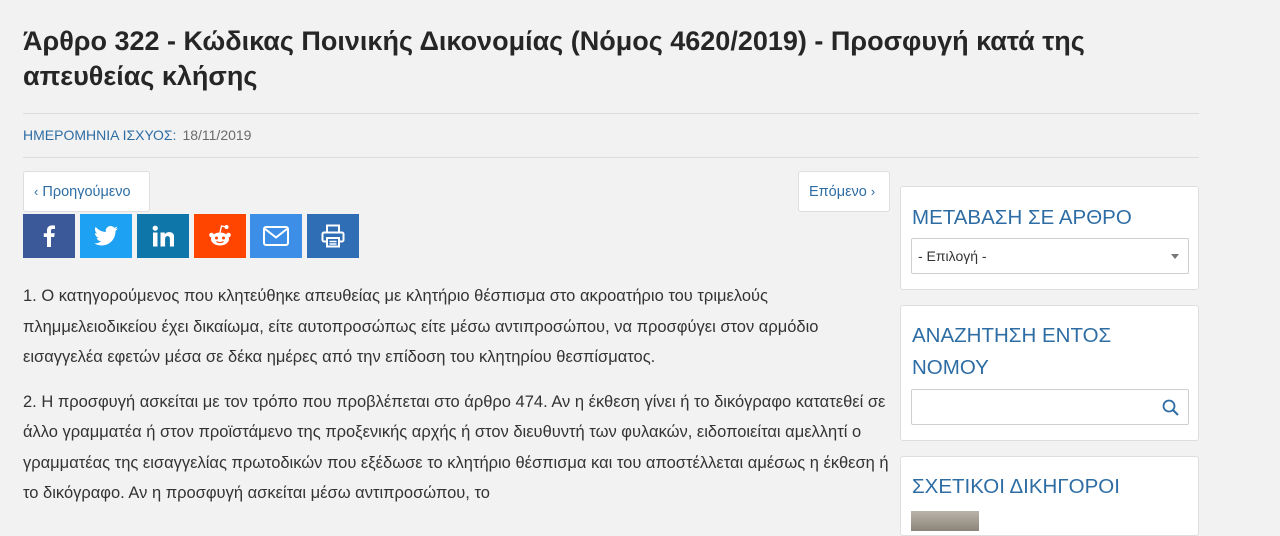  Describe the element at coordinates (1016, 486) in the screenshot. I see `related-lawyers-title: ΣΧΕΤΙΚΟΙ ΔΙΚΗΓΟΡΟΙ` at that location.